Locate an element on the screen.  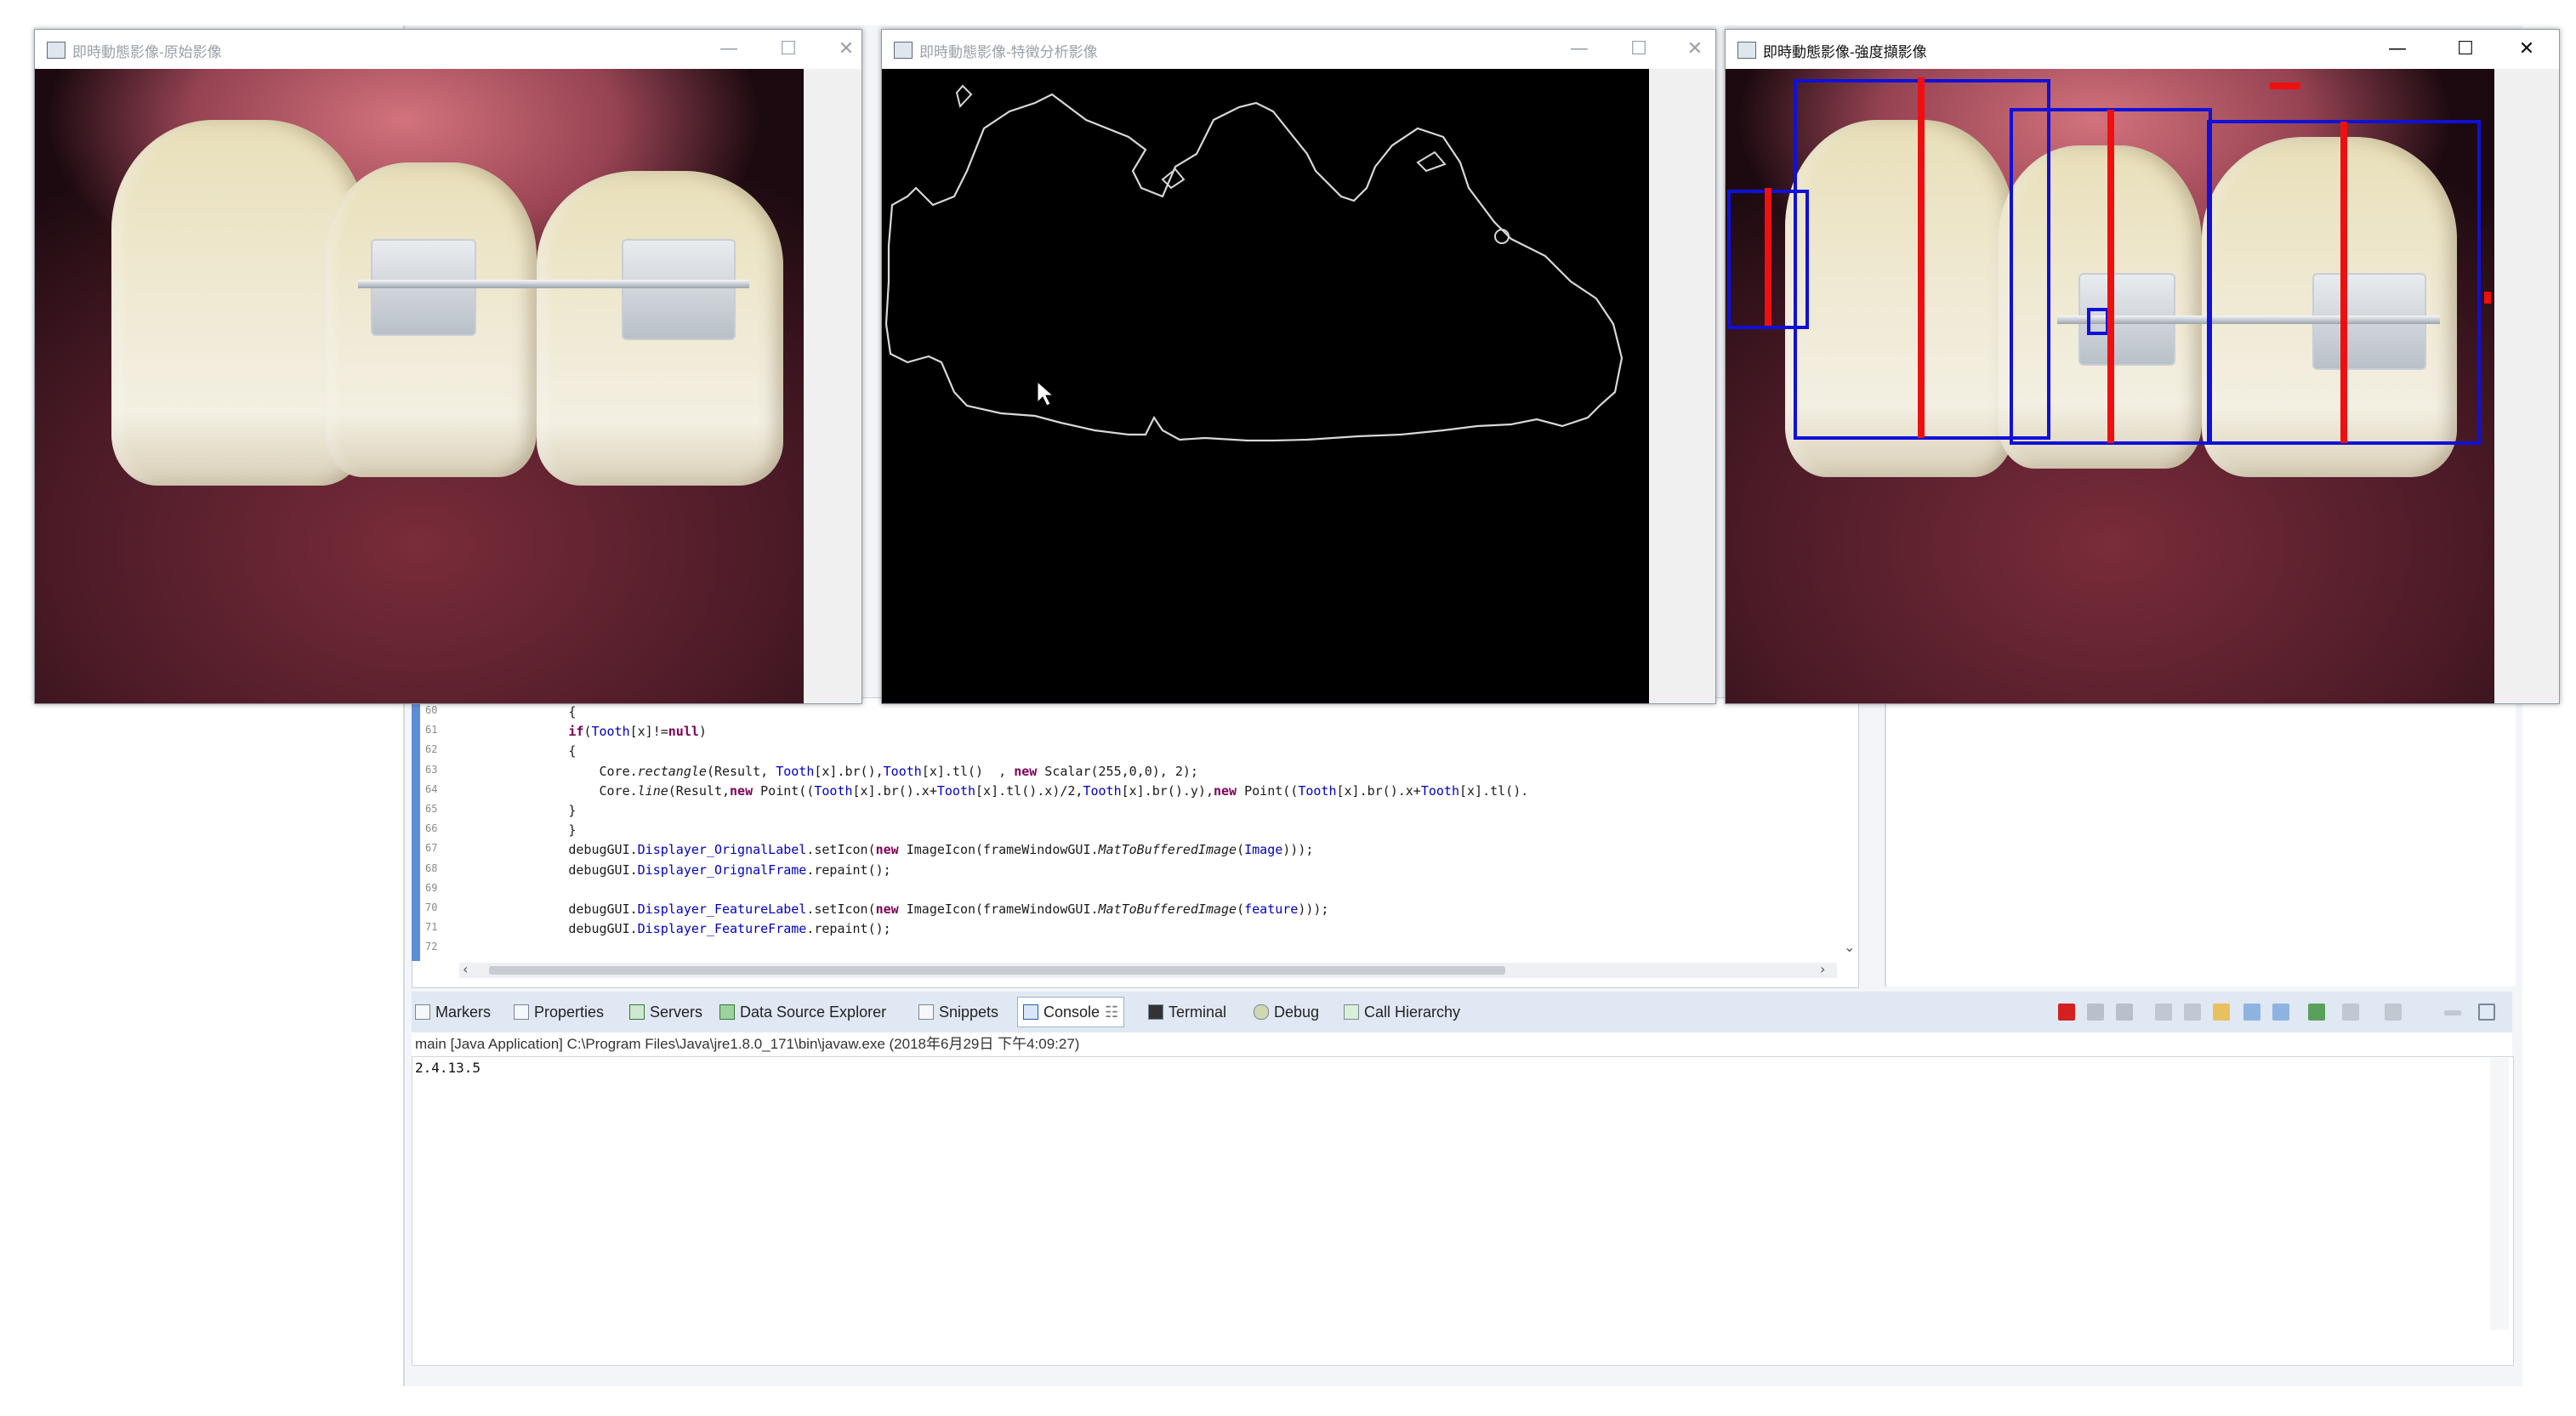
terminate-icon is located at coordinates (2066, 1012).